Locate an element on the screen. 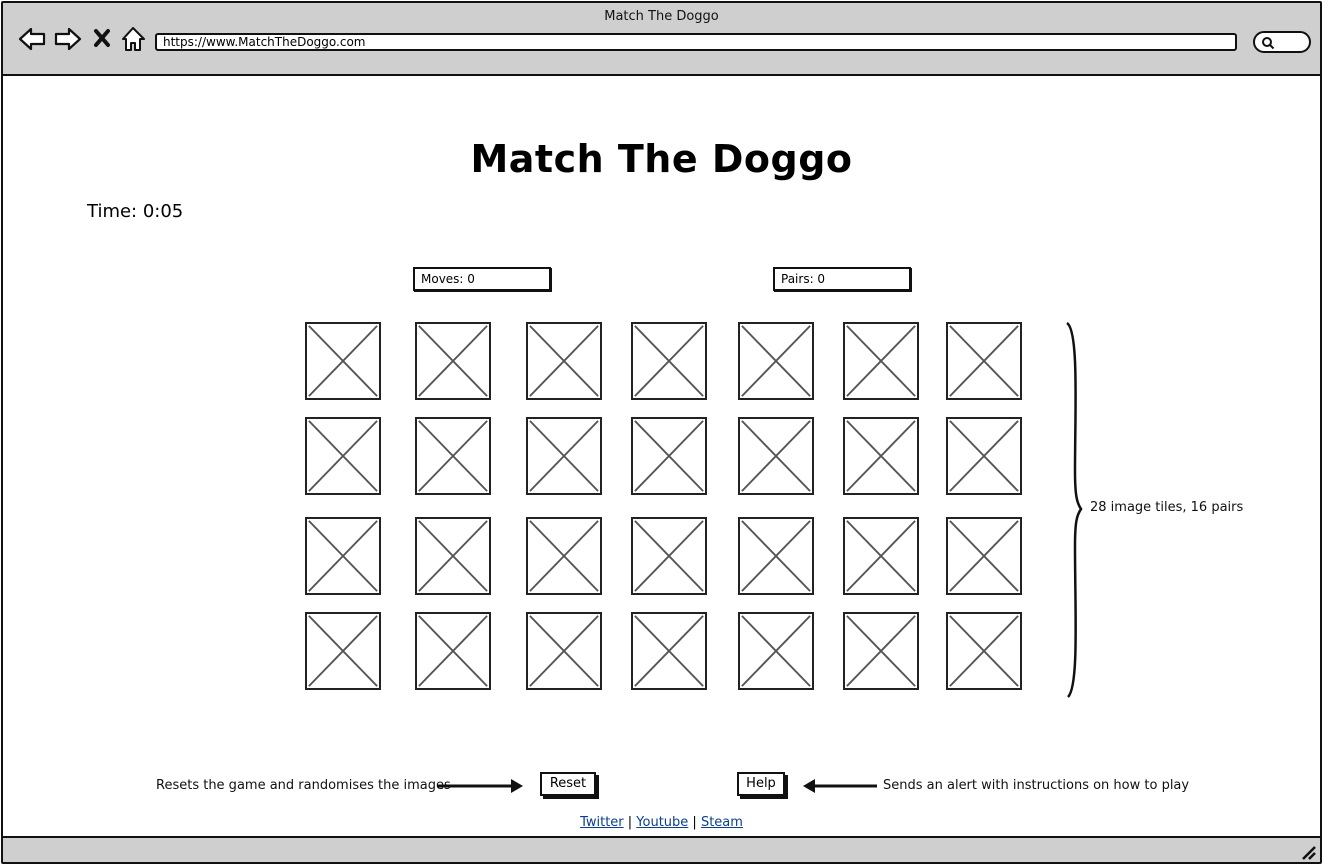 This screenshot has width=1325, height=867. youtube-link: Youtube is located at coordinates (662, 822).